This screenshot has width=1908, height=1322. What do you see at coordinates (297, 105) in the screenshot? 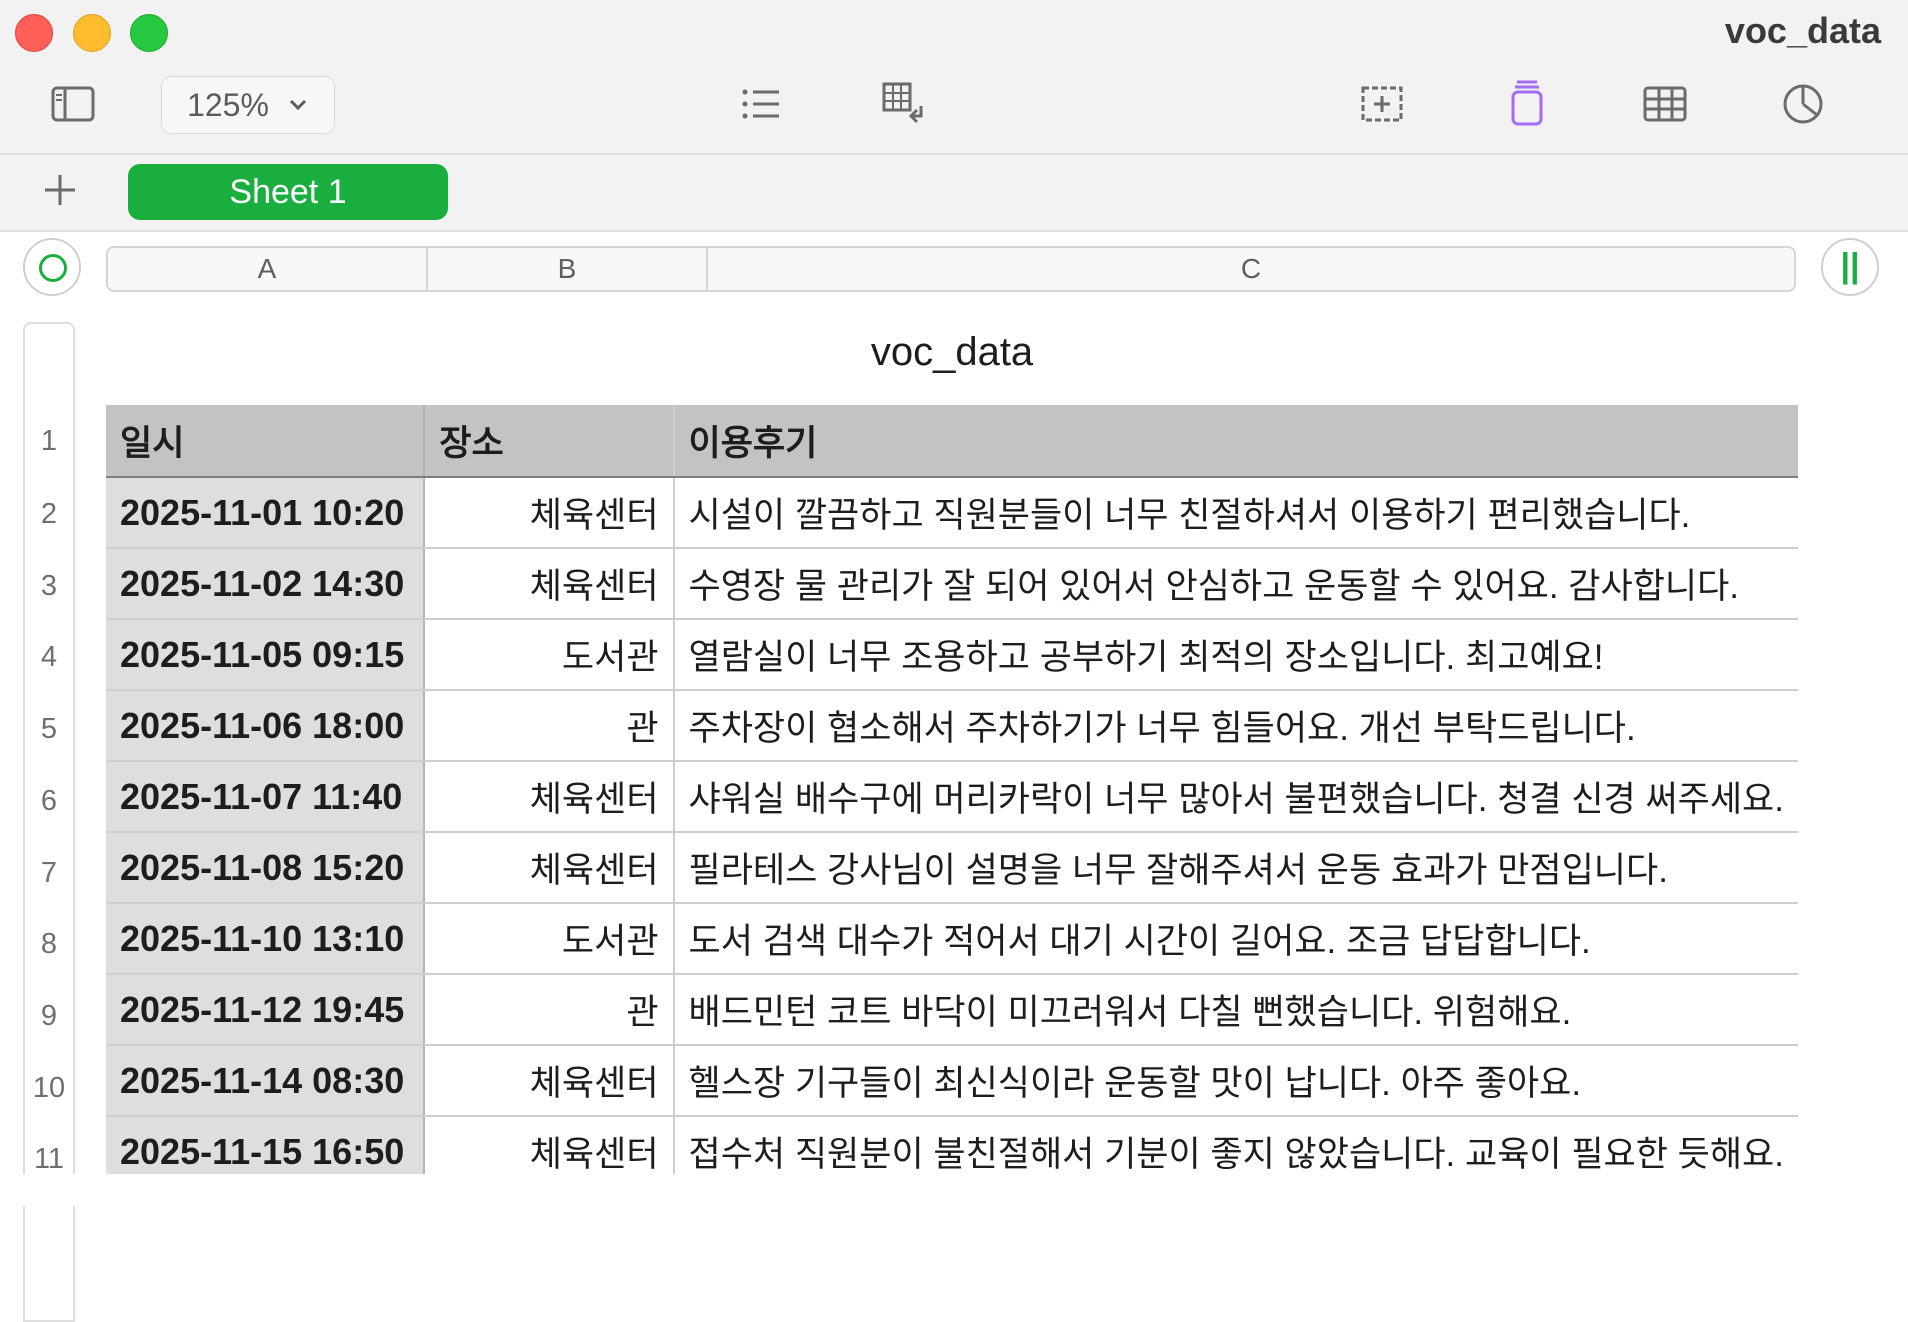
I see `chevron-down-icon` at bounding box center [297, 105].